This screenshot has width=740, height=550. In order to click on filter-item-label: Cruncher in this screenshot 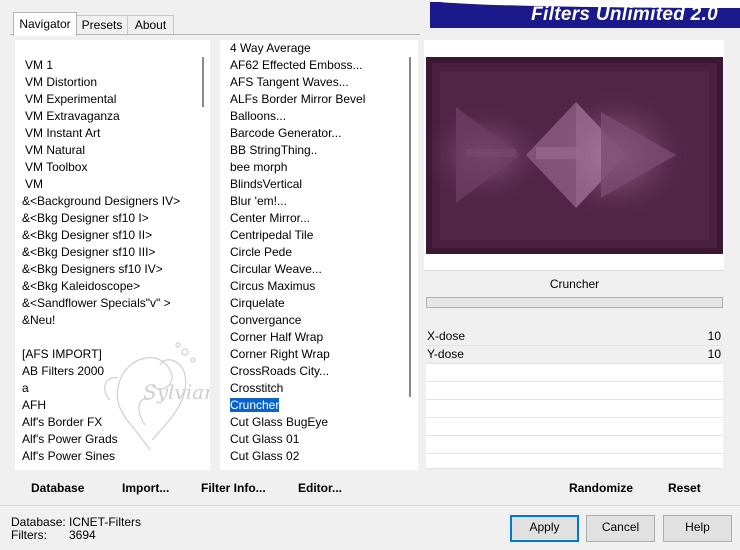, I will do `click(254, 405)`.